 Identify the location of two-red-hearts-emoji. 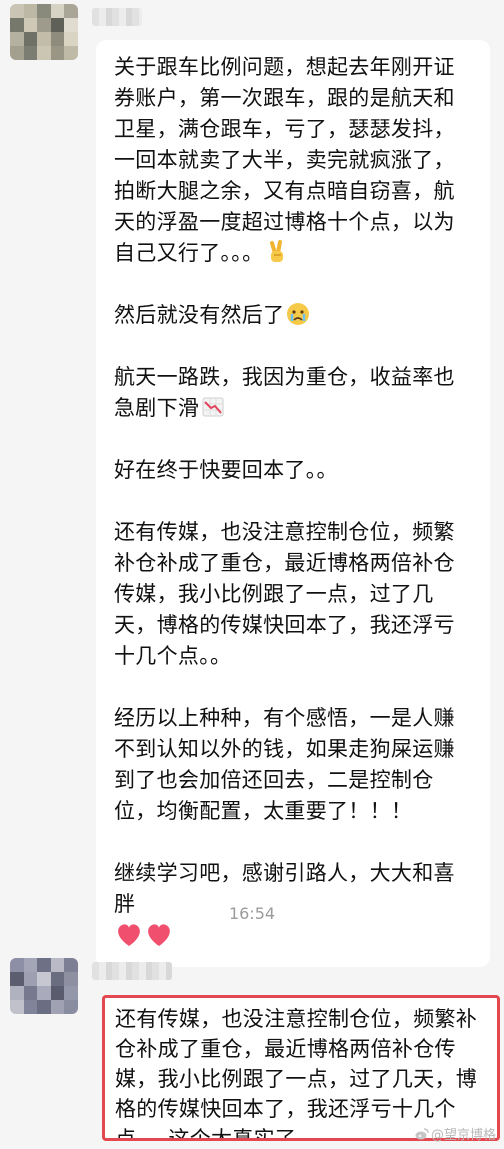
(144, 935).